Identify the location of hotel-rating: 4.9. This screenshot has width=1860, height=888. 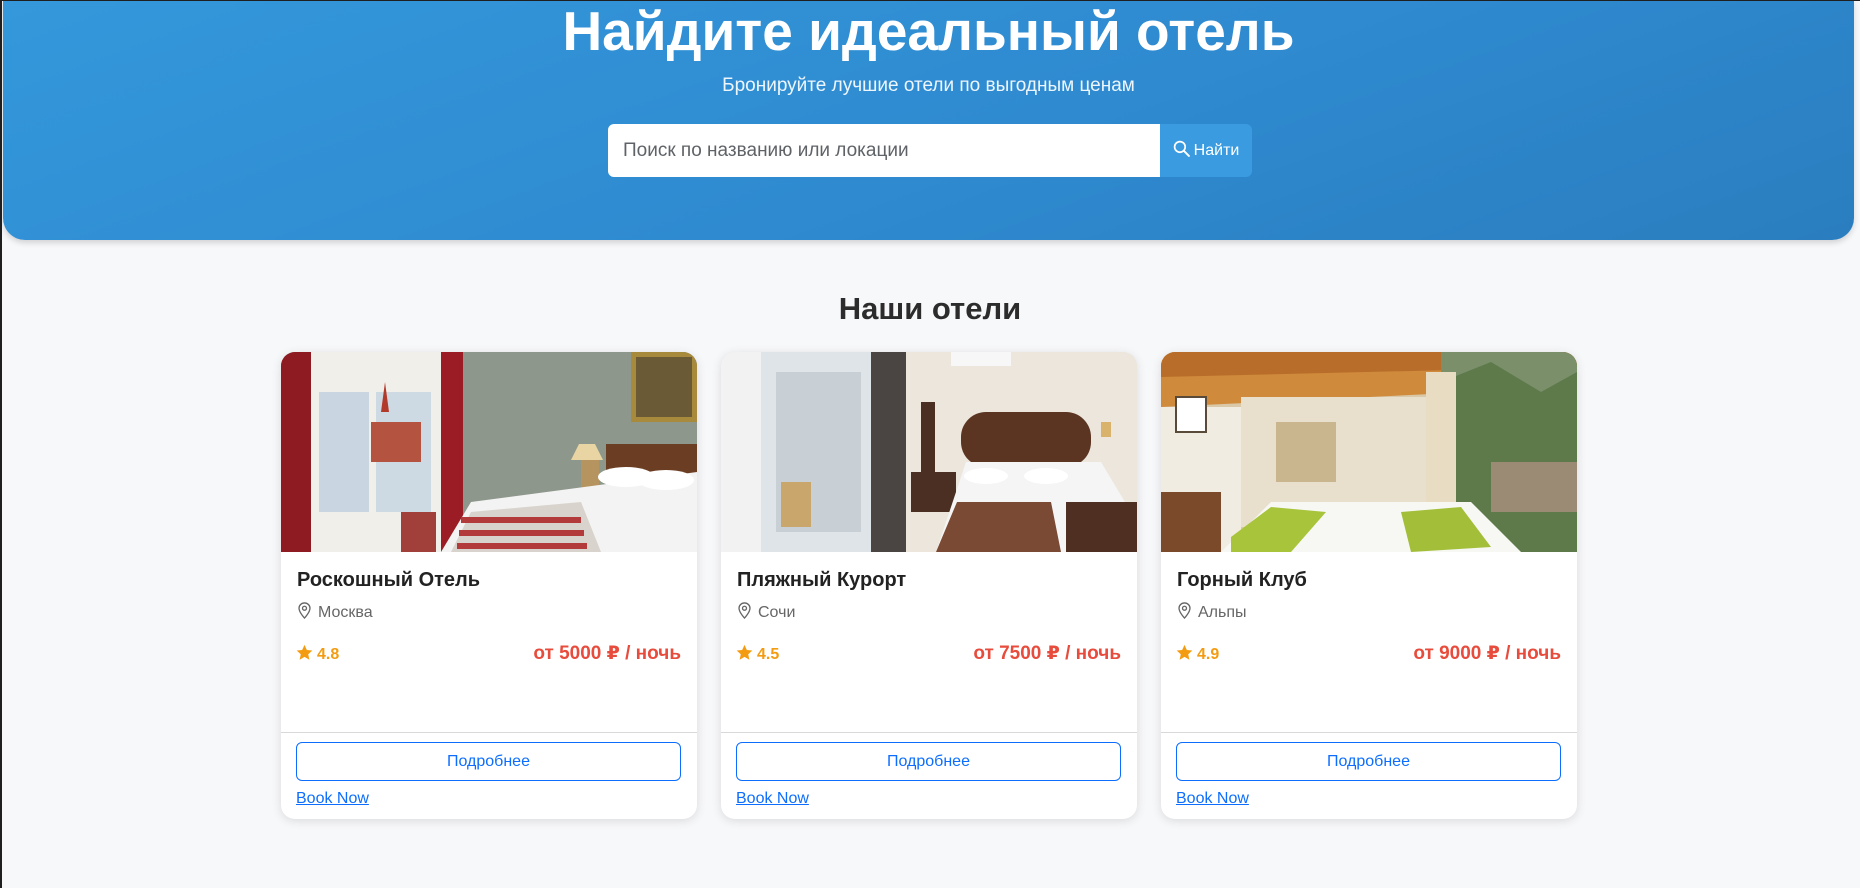
(1197, 655).